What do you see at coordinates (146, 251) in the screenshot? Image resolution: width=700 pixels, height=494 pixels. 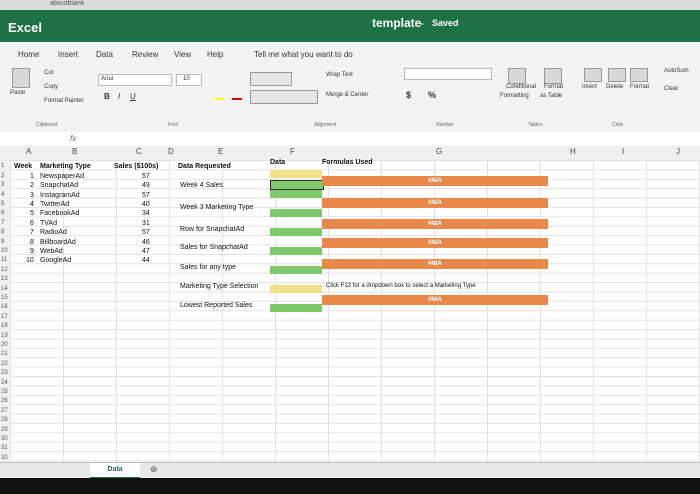 I see `cell-sales: 47` at bounding box center [146, 251].